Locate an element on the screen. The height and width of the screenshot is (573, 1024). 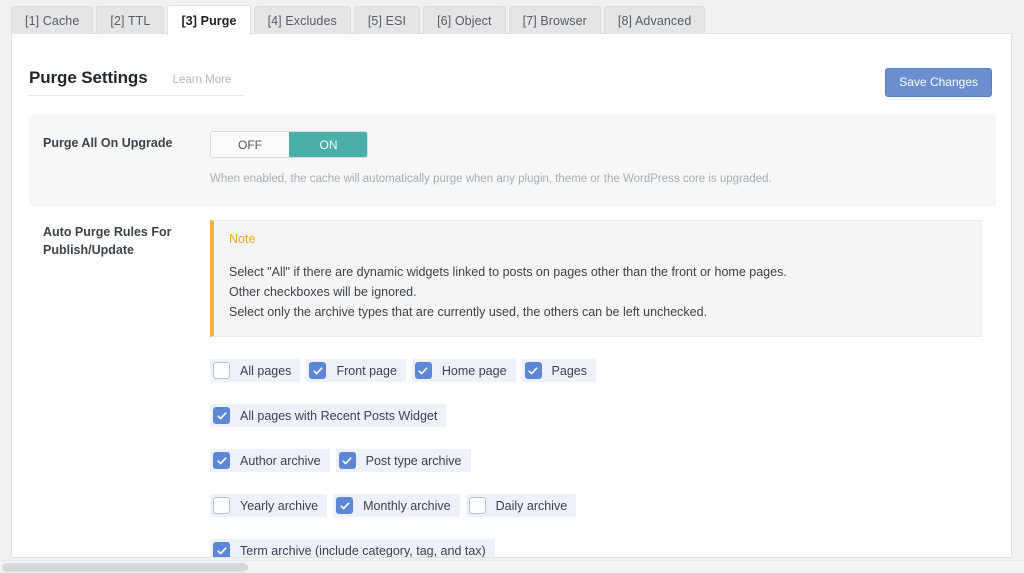
horizontal-scrollbar-track is located at coordinates (512, 566).